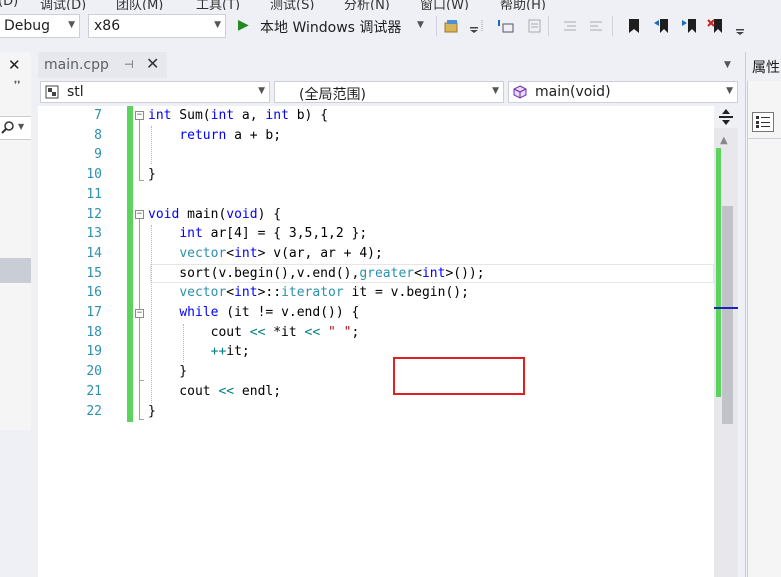  I want to click on toolbar-overflow-button, so click(740, 28).